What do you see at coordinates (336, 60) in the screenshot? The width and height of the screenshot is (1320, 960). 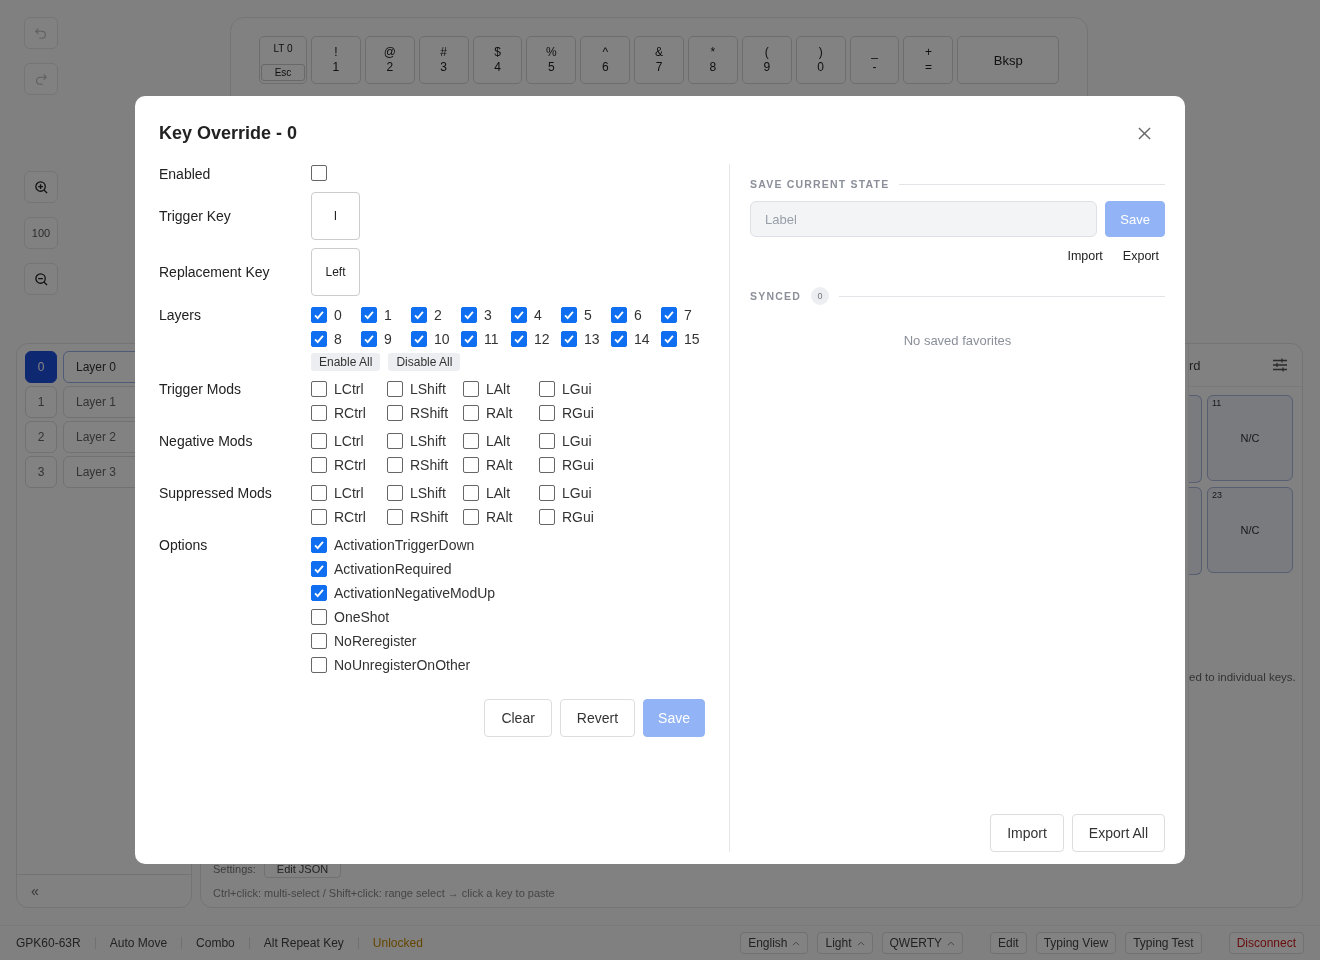 I see `keyboard-key: ! 1` at bounding box center [336, 60].